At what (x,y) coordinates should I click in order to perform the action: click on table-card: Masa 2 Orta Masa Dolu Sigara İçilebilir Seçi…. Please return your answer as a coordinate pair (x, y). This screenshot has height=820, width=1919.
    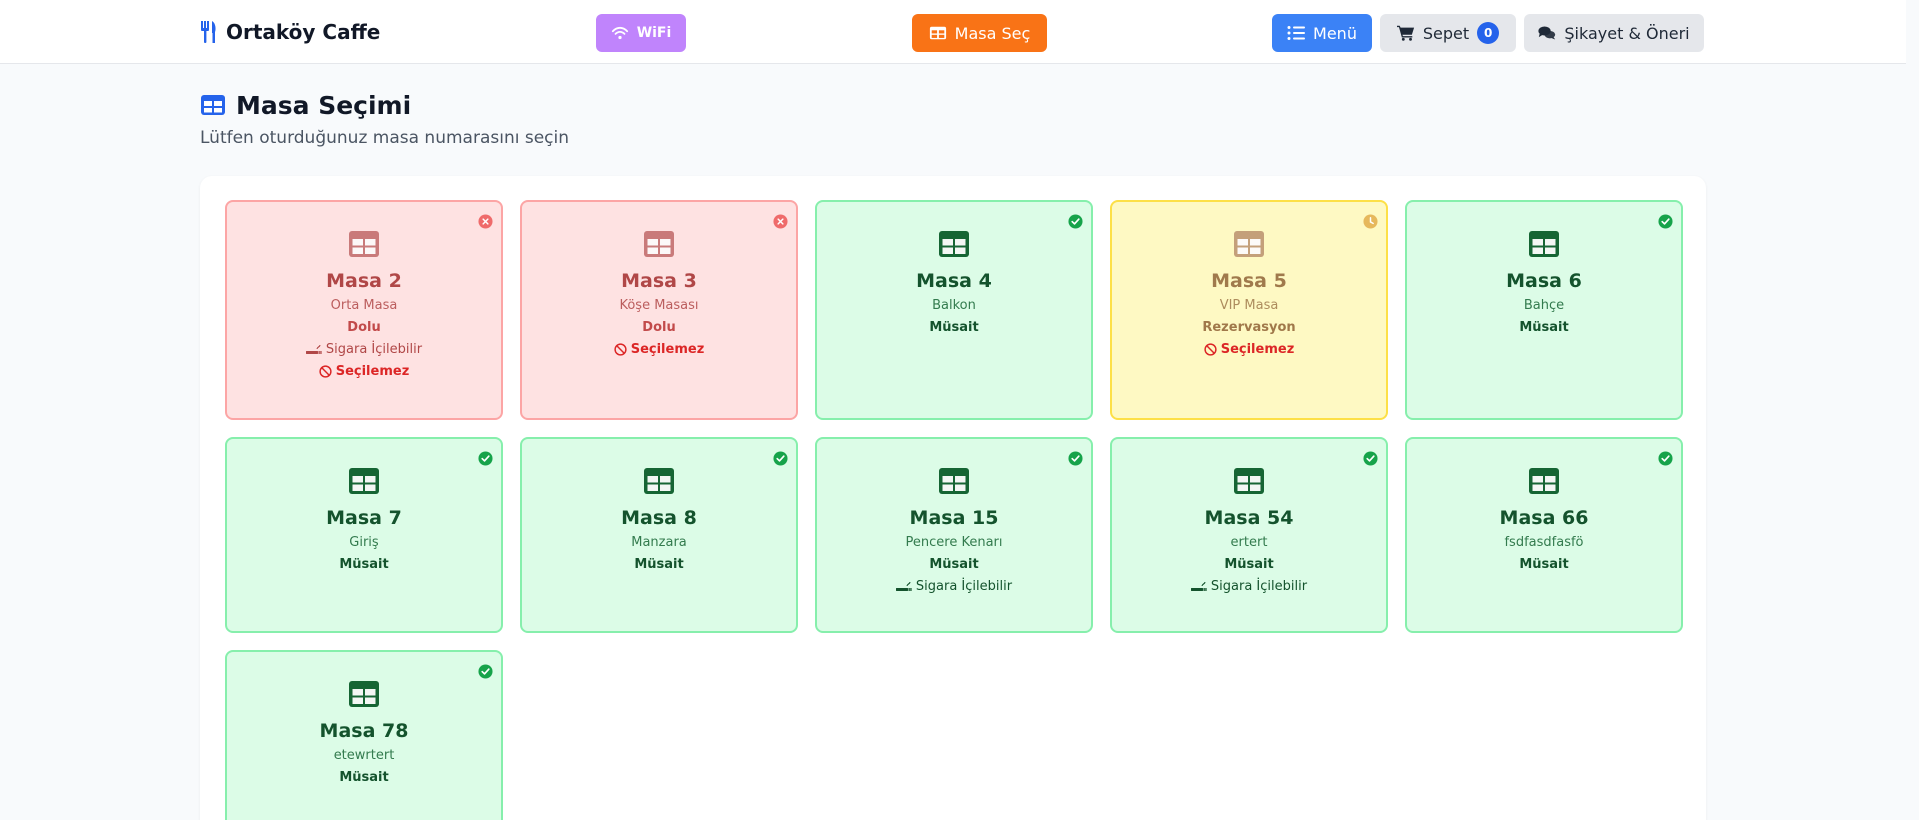
    Looking at the image, I should click on (364, 310).